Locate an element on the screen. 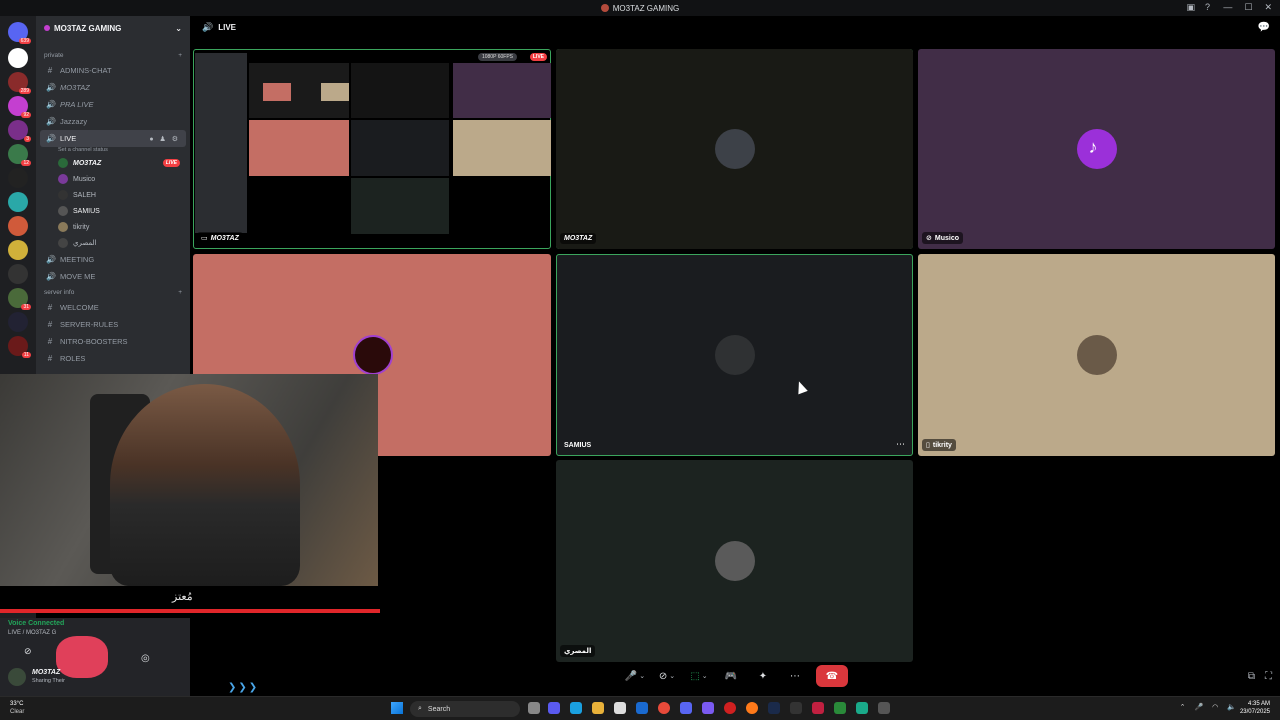 The height and width of the screenshot is (720, 1280). voice-user: SALEH is located at coordinates (113, 195).